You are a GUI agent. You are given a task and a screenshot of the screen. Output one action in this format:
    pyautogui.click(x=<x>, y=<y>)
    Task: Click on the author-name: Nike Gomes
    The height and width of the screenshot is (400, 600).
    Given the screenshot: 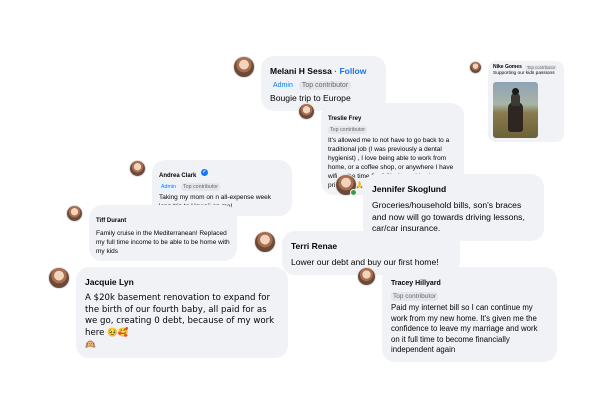 What is the action you would take?
    pyautogui.click(x=507, y=67)
    